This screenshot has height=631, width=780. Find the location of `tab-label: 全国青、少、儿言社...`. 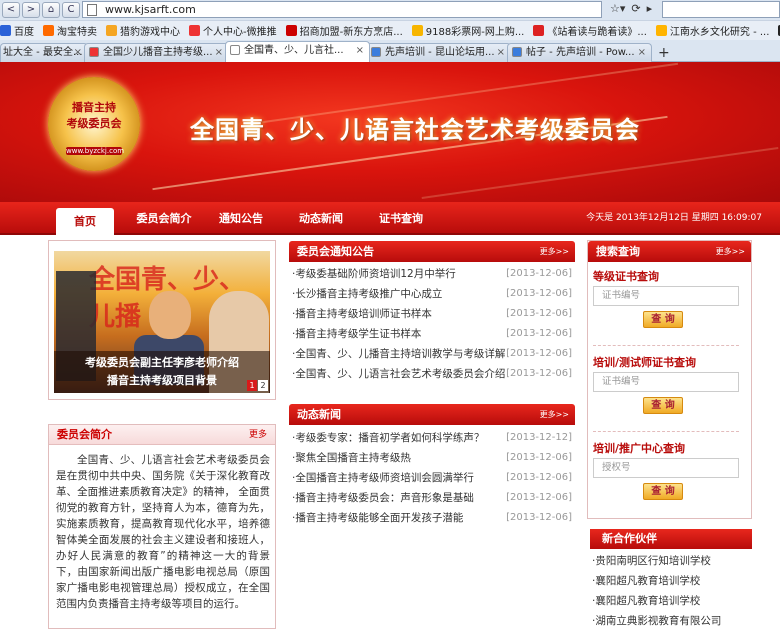

tab-label: 全国青、少、儿言社... is located at coordinates (294, 50).